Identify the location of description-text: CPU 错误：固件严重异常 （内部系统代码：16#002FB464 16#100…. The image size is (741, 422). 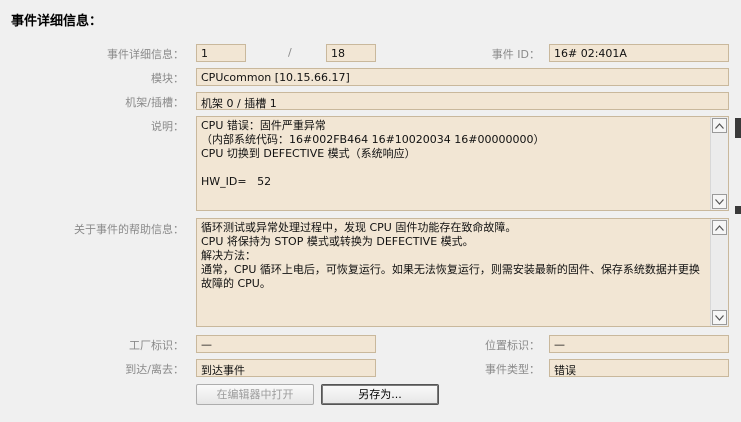
(373, 153).